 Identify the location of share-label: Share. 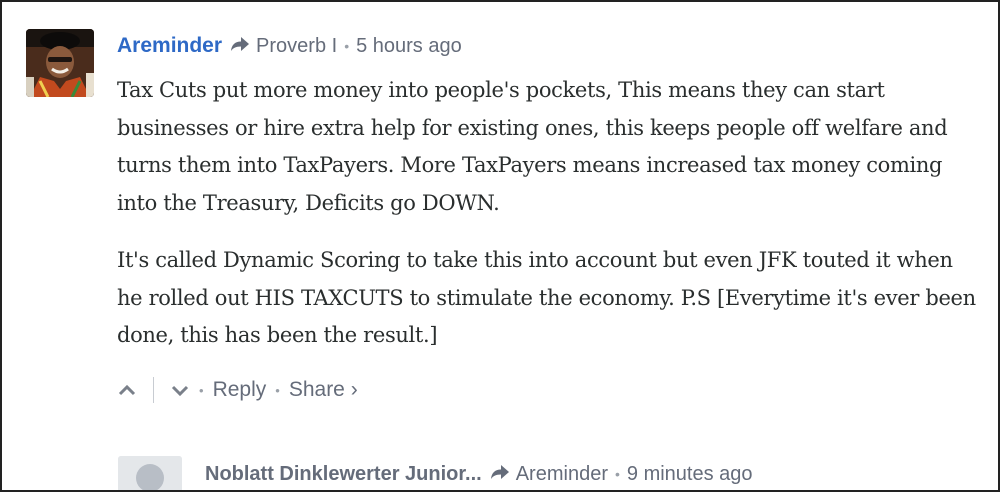
(316, 389).